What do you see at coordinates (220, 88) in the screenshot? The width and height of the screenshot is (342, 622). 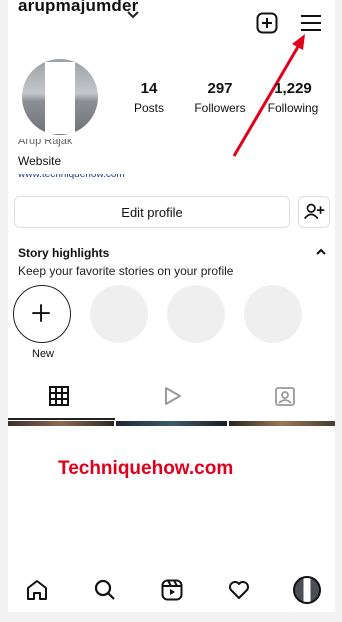 I see `followers-count: 297` at bounding box center [220, 88].